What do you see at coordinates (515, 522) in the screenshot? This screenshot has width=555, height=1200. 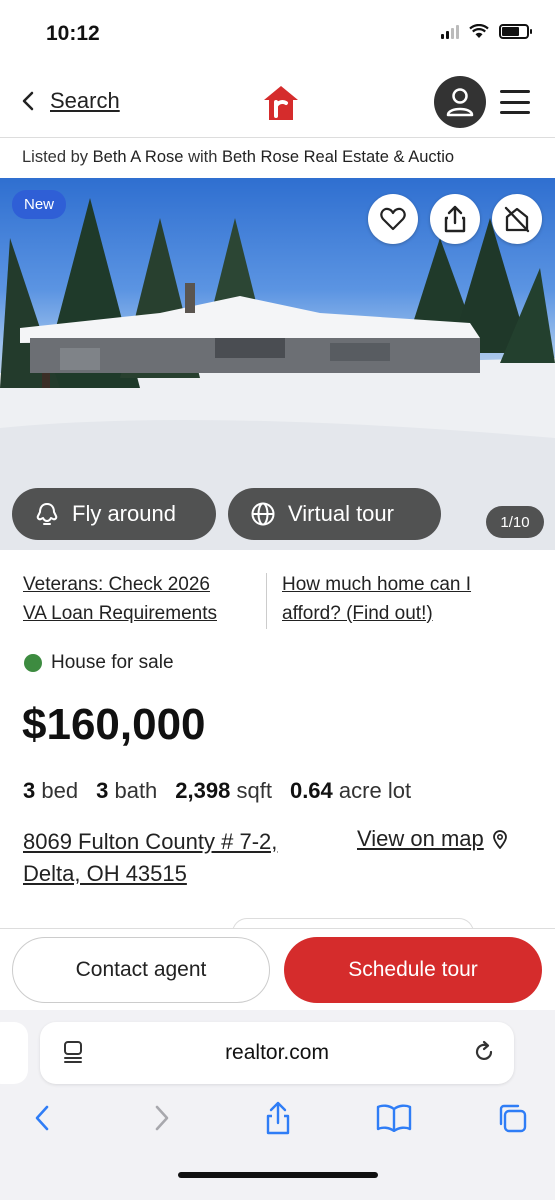 I see `photo-counter: 1/10` at bounding box center [515, 522].